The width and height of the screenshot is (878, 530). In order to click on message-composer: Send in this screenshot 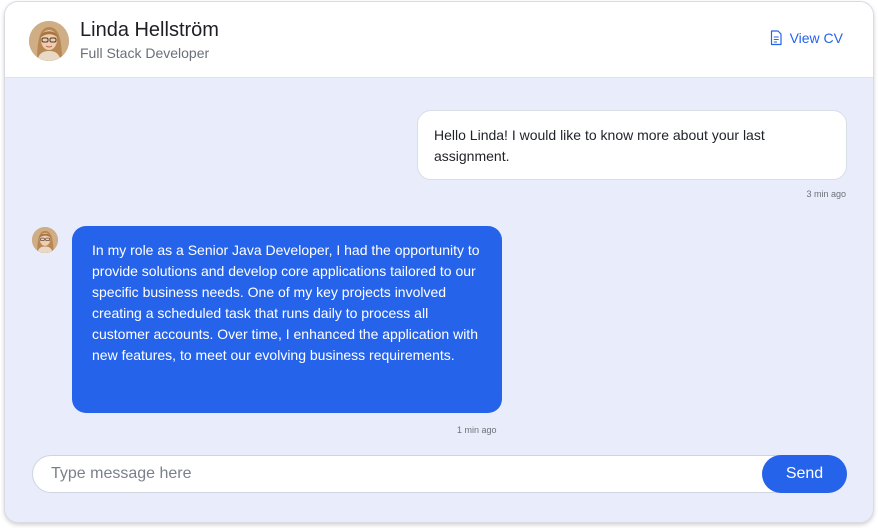, I will do `click(439, 474)`.